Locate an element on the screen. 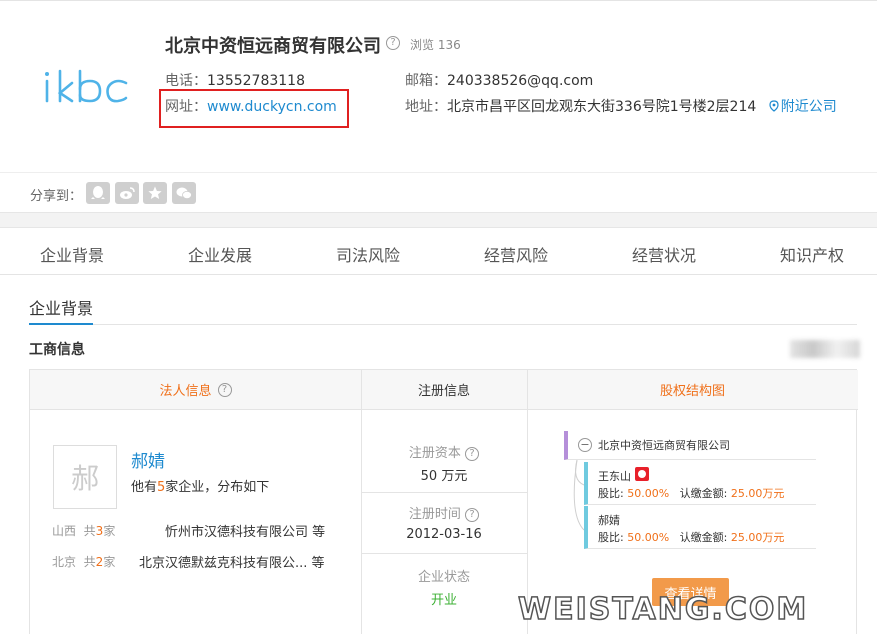  list-item: 山西 共3家 is located at coordinates (84, 531).